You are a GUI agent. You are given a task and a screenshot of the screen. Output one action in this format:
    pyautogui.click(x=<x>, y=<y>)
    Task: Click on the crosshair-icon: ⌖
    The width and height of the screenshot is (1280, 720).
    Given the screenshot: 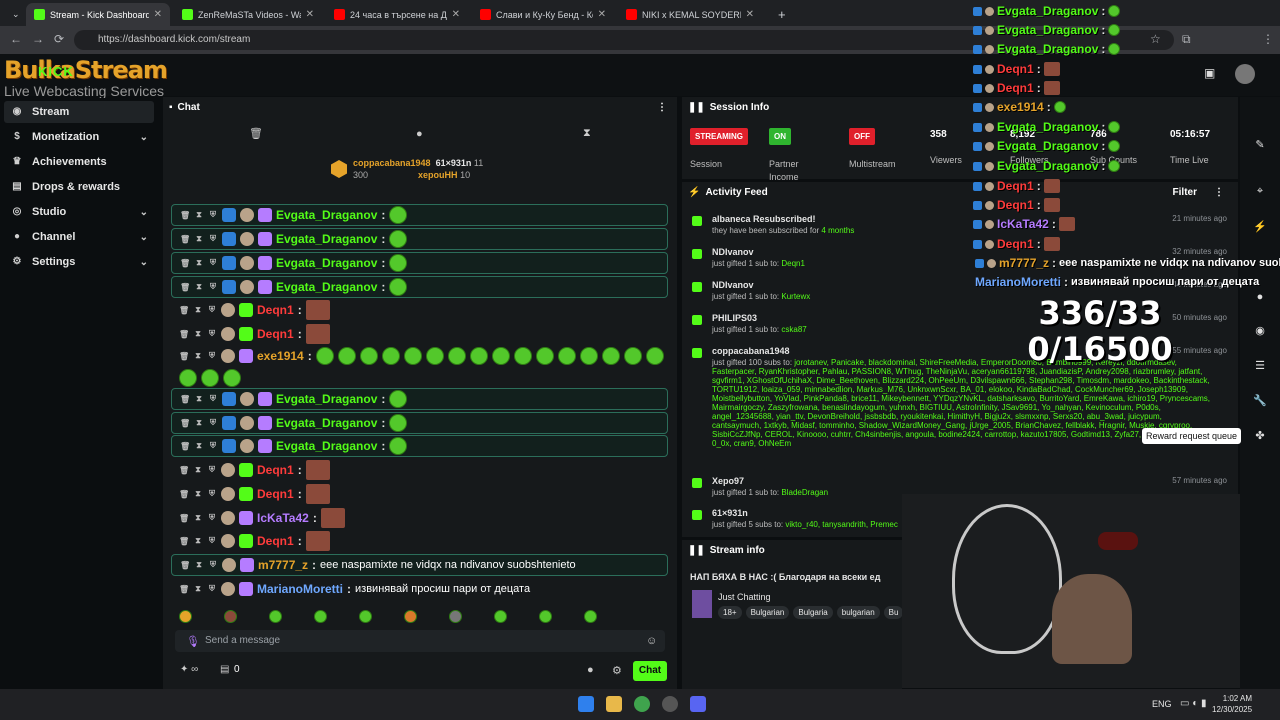 What is the action you would take?
    pyautogui.click(x=1260, y=191)
    